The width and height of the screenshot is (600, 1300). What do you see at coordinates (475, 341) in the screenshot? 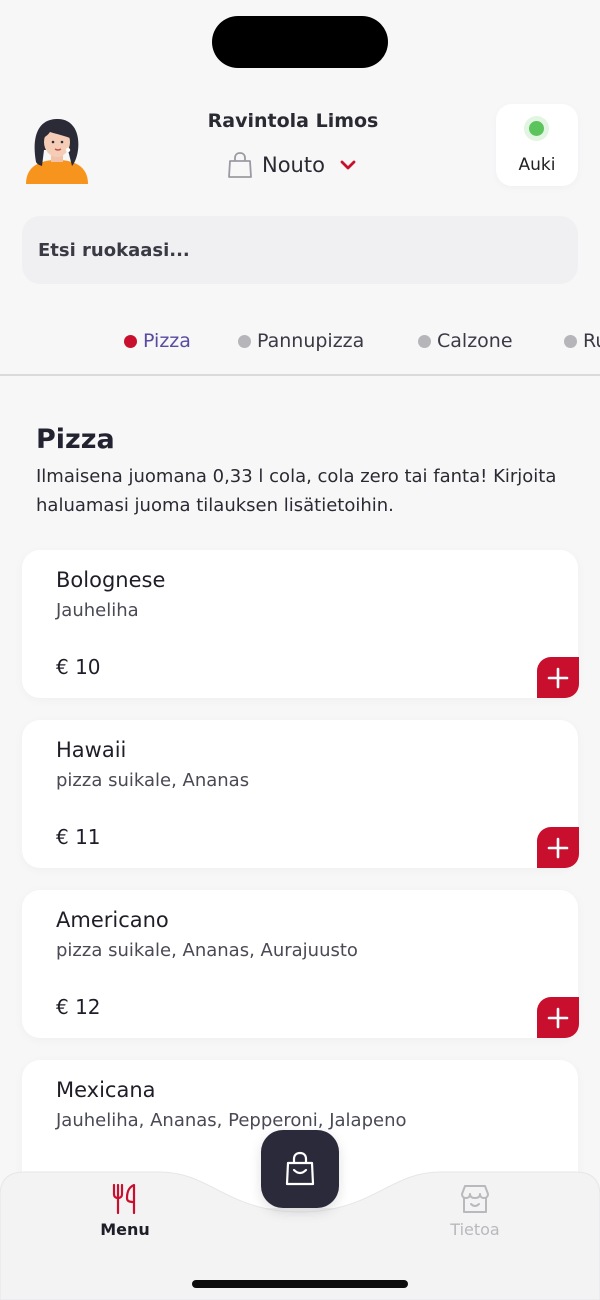
I see `tab-label: Calzone` at bounding box center [475, 341].